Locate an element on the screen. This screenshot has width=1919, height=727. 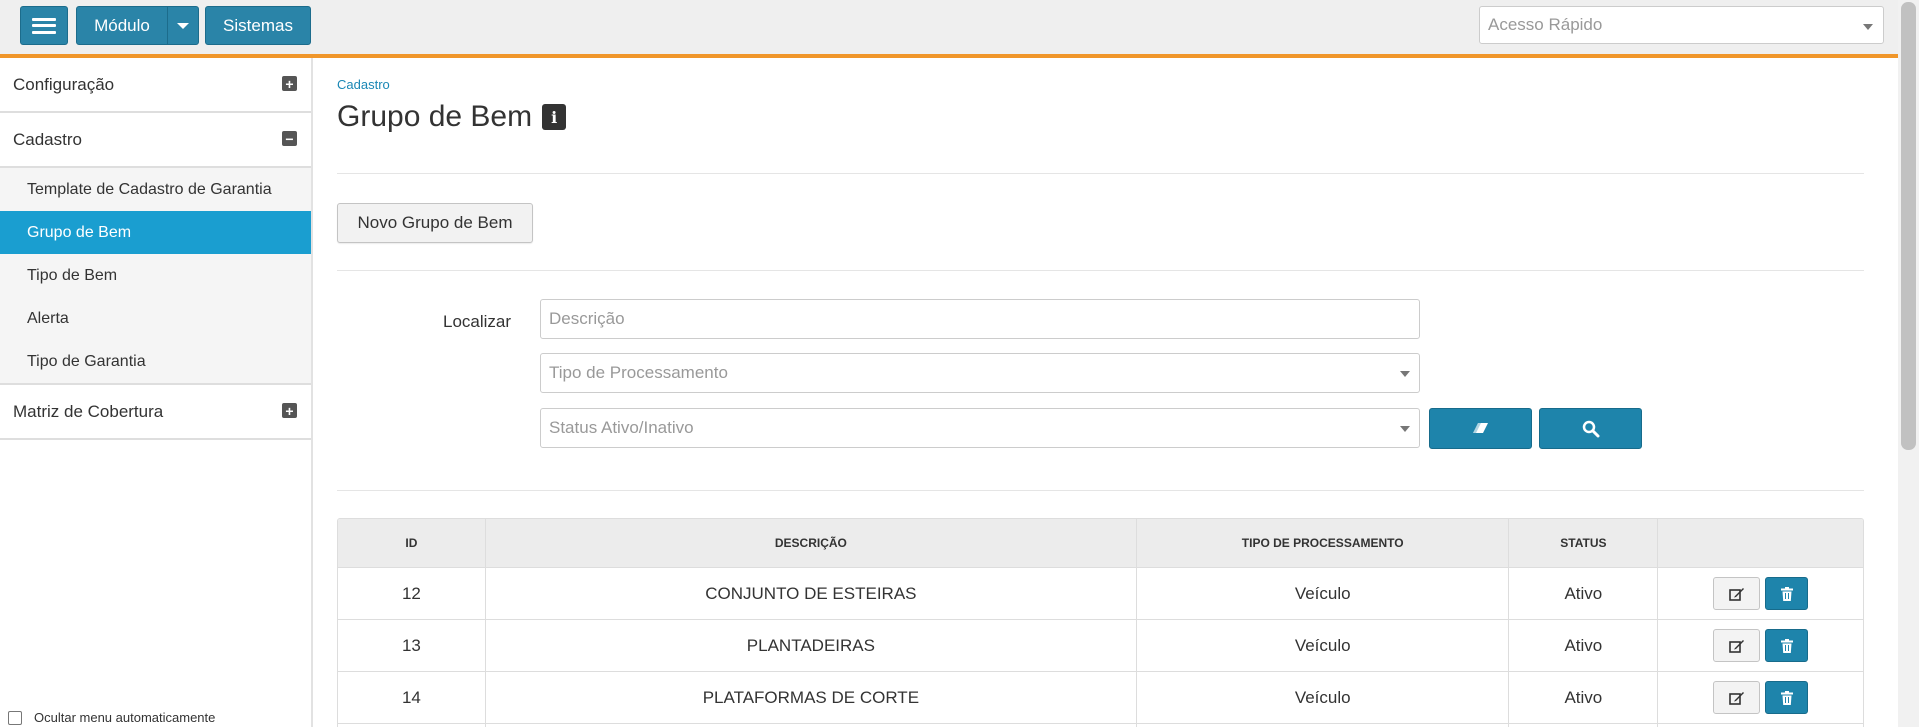
column-header-status: STATUS is located at coordinates (1584, 543).